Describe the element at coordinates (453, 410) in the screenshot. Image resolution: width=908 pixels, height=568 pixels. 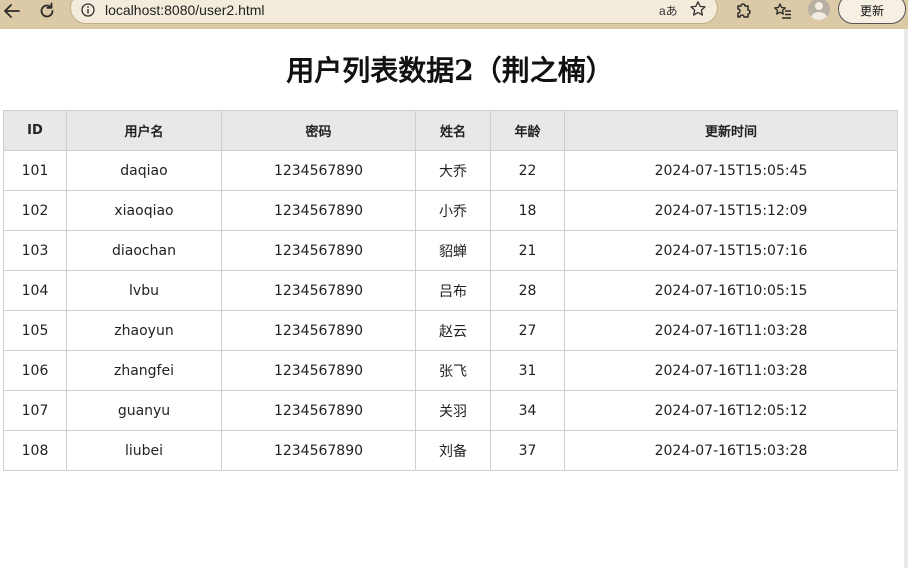
I see `cell-name: 关羽` at that location.